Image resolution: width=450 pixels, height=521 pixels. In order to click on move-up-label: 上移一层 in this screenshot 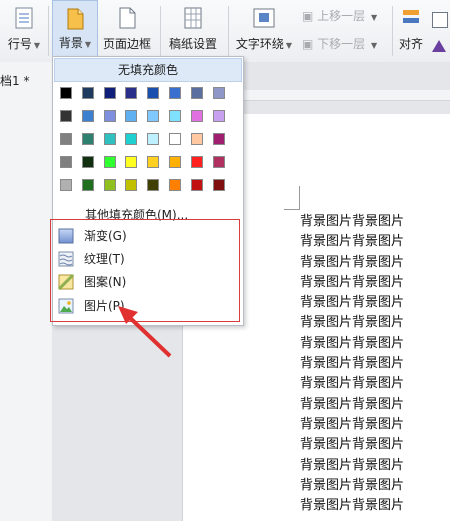, I will do `click(341, 16)`.